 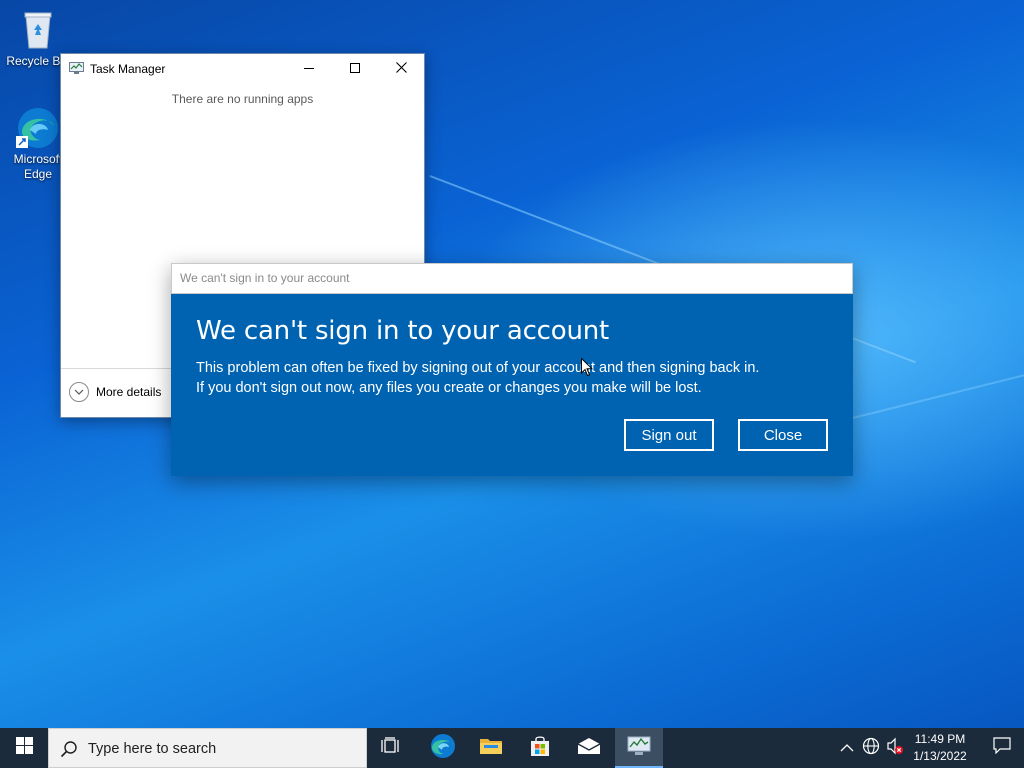 I want to click on maximize-button, so click(x=355, y=69).